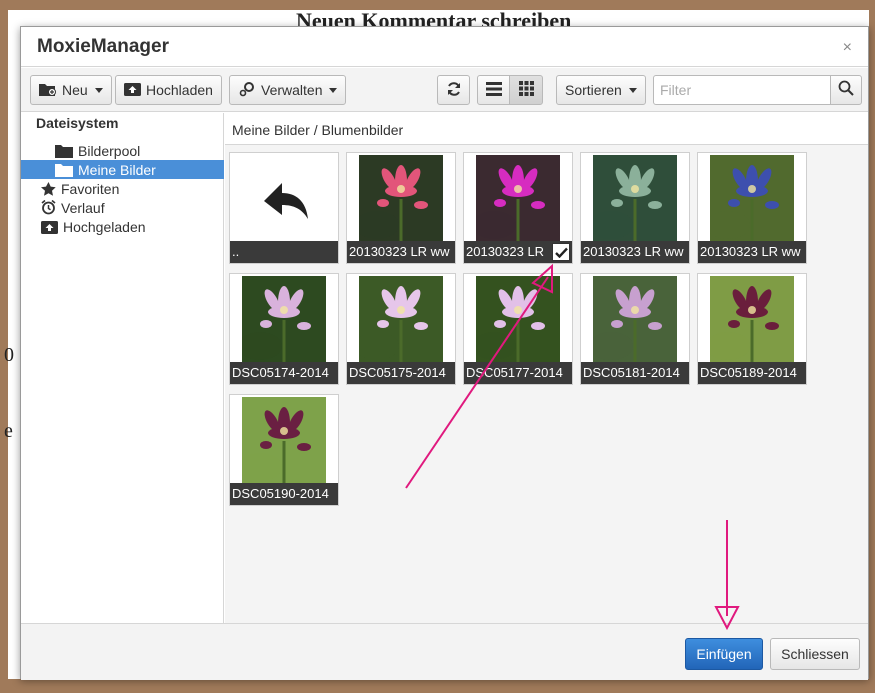 Image resolution: width=875 pixels, height=693 pixels. Describe the element at coordinates (546, 129) in the screenshot. I see `breadcrumb: Meine Bilder / Blumenbilder` at that location.